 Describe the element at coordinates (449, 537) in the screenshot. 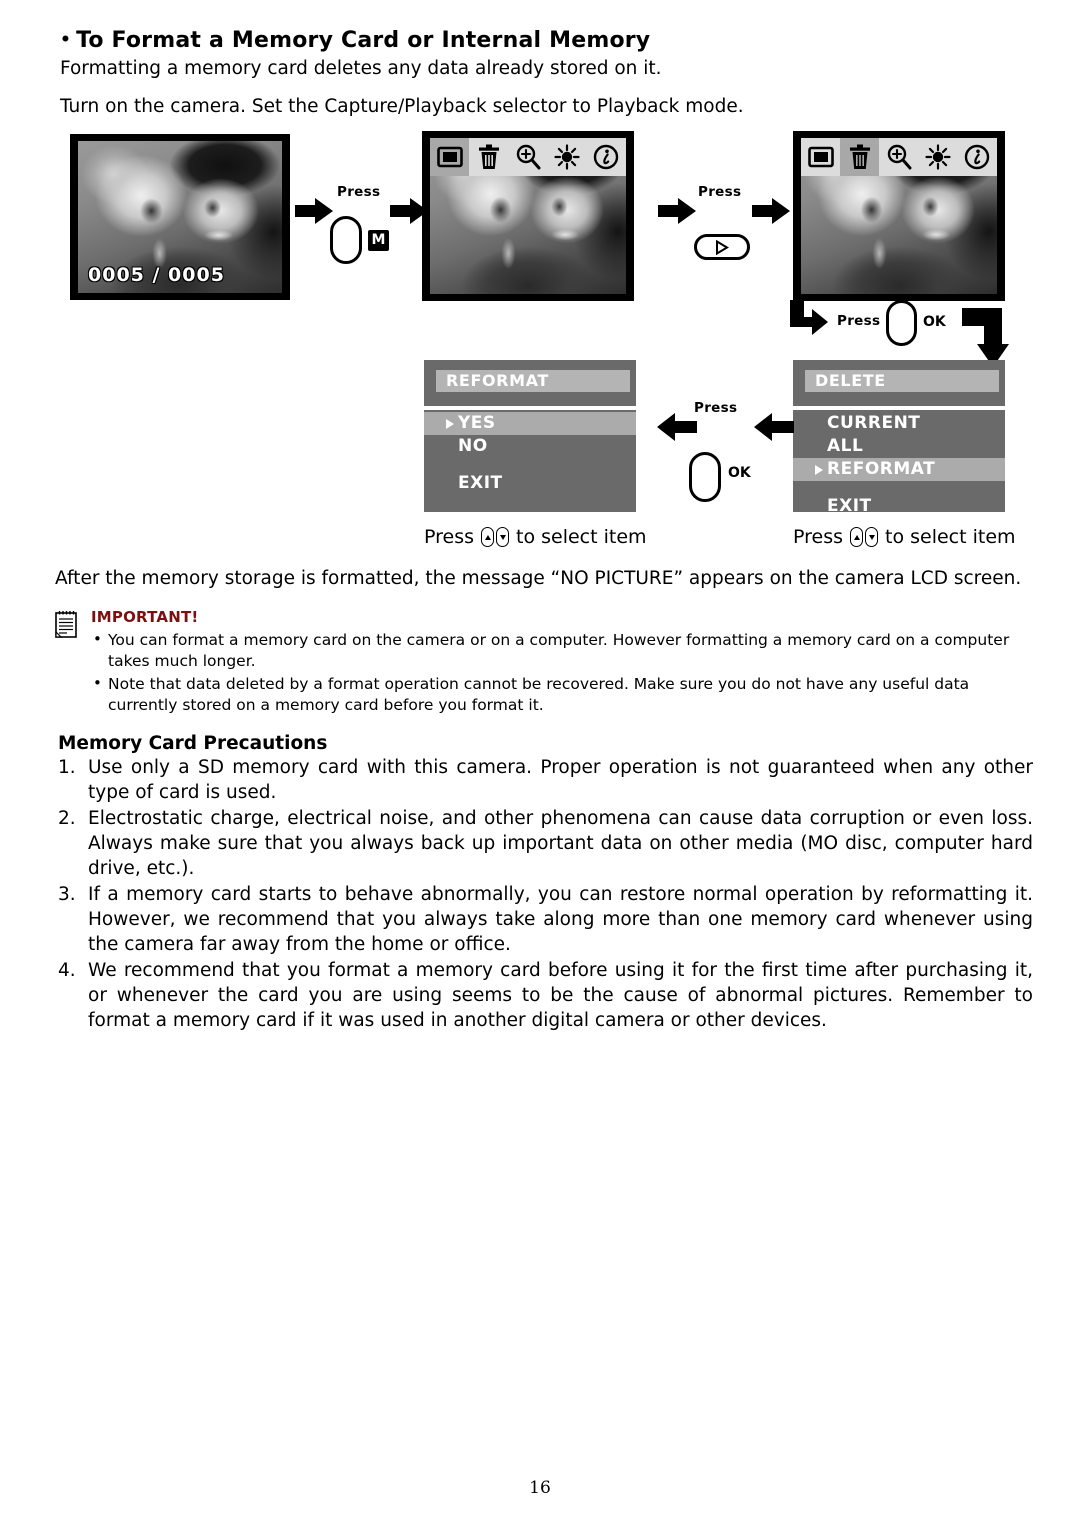

I see `caption-press-left: Press` at that location.